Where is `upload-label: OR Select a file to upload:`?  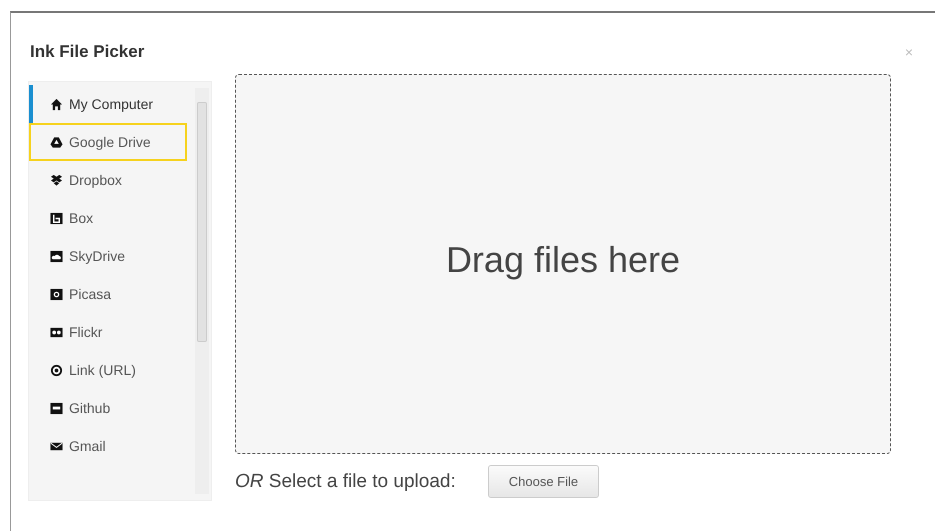
upload-label: OR Select a file to upload: is located at coordinates (345, 481).